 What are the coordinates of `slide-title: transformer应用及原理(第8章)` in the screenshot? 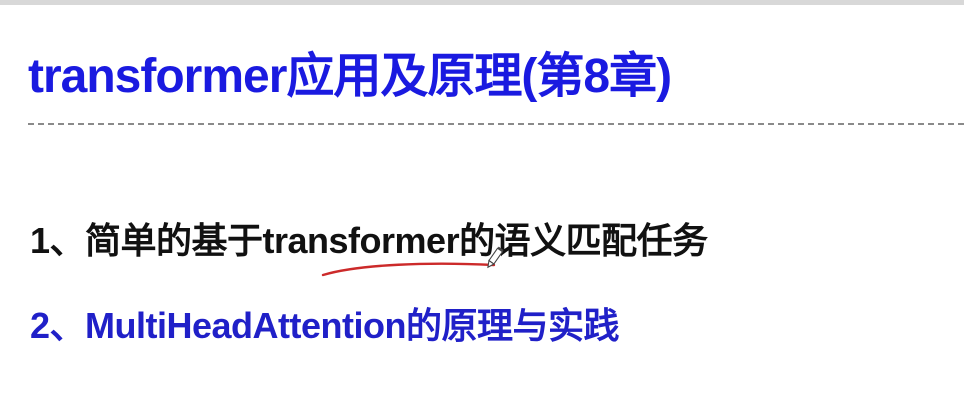 It's located at (350, 76).